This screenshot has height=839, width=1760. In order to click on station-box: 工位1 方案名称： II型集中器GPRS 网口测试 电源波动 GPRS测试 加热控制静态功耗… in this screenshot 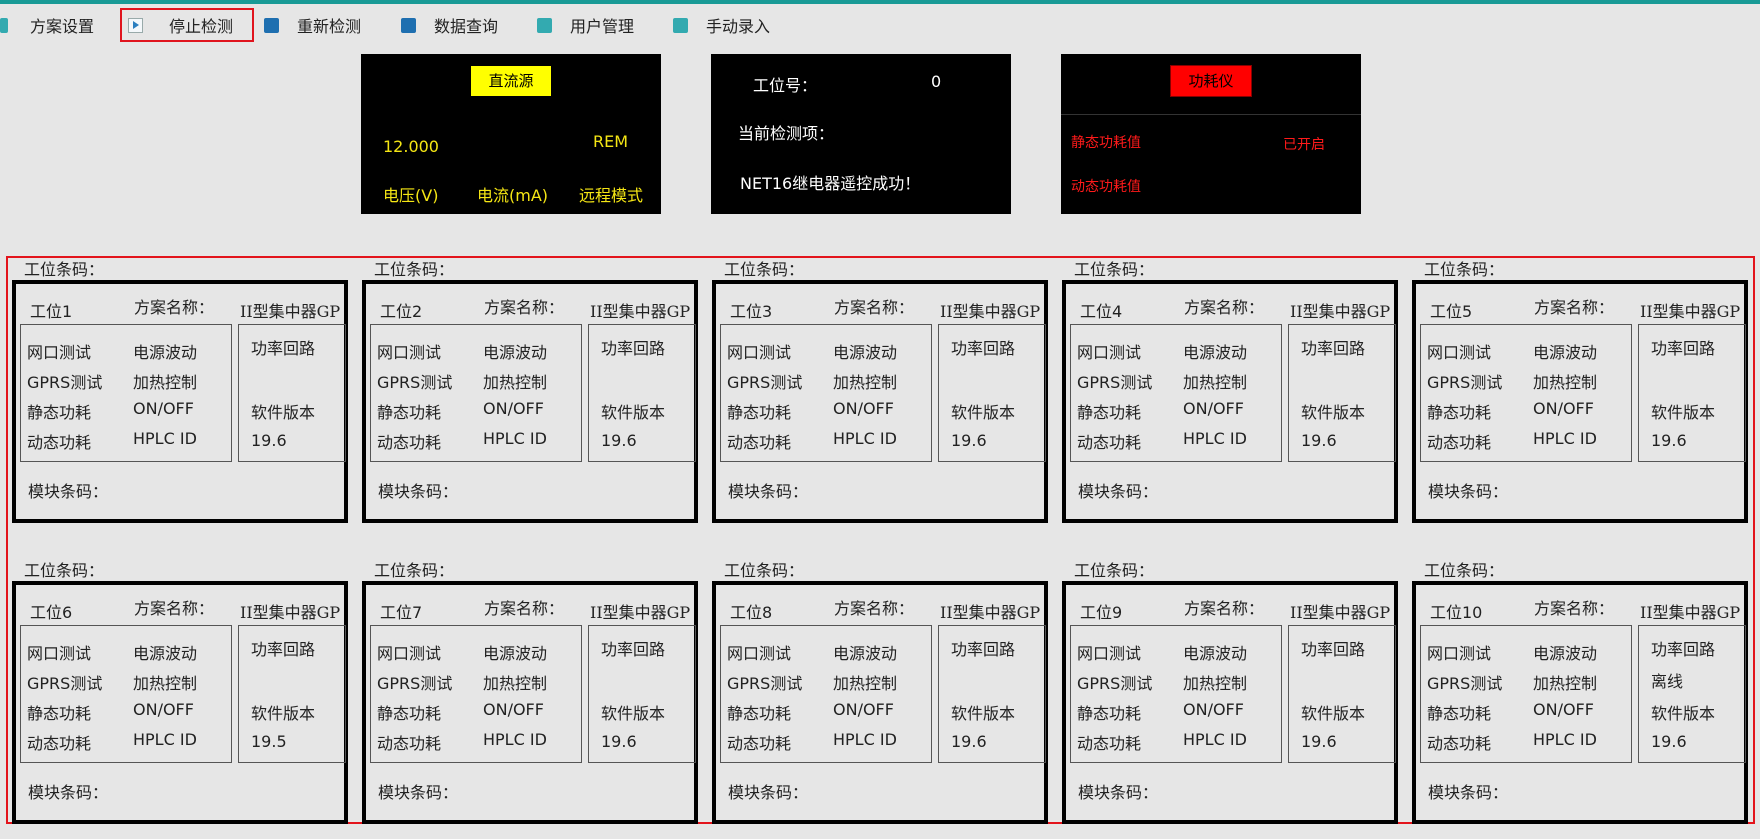, I will do `click(180, 401)`.